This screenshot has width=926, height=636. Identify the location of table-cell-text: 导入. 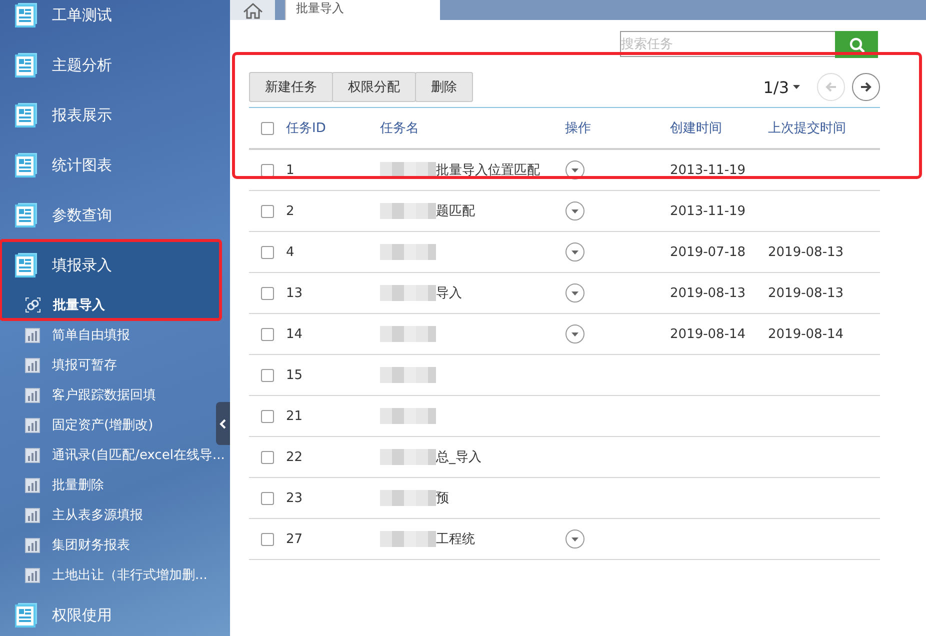
(449, 293).